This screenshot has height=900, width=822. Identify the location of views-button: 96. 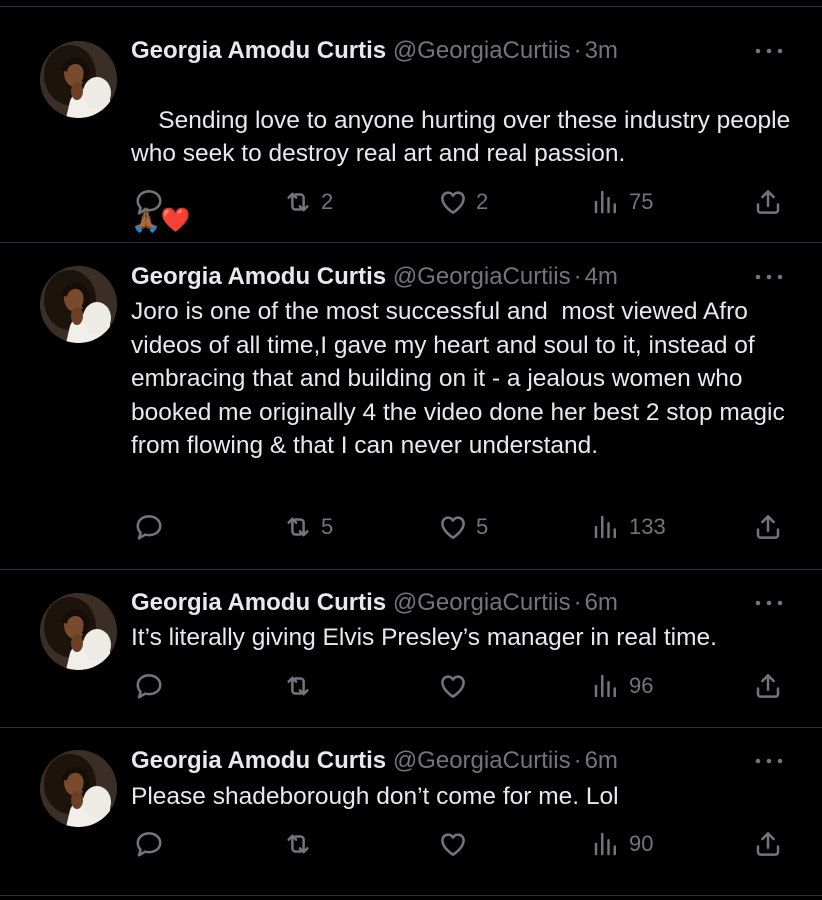
(622, 686).